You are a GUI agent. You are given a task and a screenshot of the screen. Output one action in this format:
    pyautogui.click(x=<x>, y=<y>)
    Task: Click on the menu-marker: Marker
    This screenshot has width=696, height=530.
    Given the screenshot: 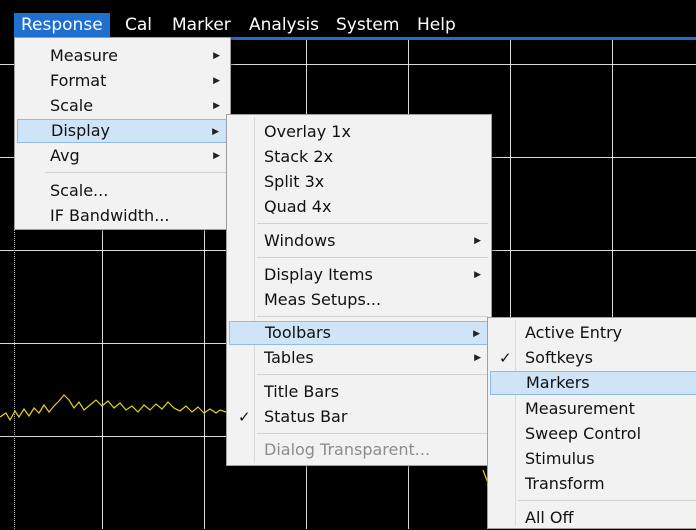 What is the action you would take?
    pyautogui.click(x=201, y=25)
    